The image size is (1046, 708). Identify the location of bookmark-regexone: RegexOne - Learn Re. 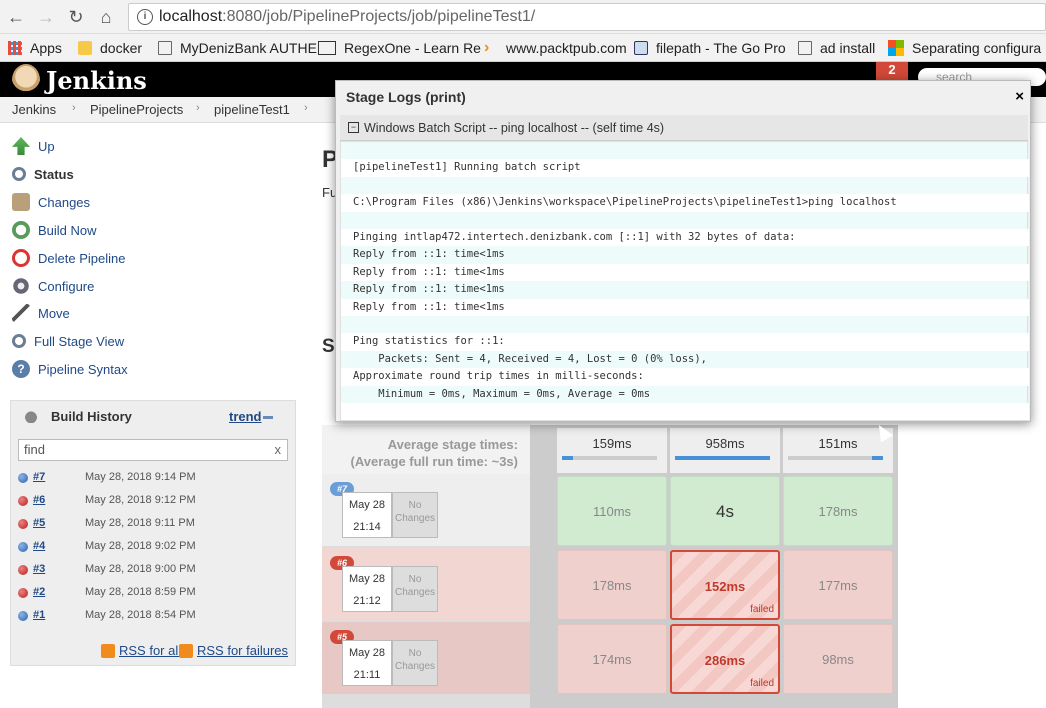
(399, 48).